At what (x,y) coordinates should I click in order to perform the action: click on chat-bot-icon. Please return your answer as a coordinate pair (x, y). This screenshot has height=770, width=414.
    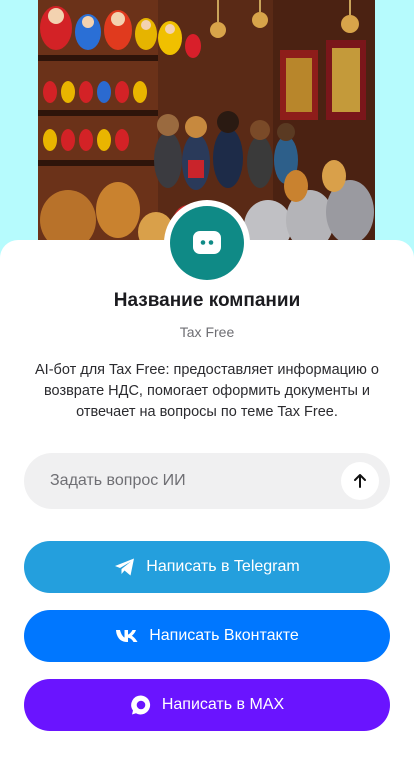
    Looking at the image, I should click on (207, 242).